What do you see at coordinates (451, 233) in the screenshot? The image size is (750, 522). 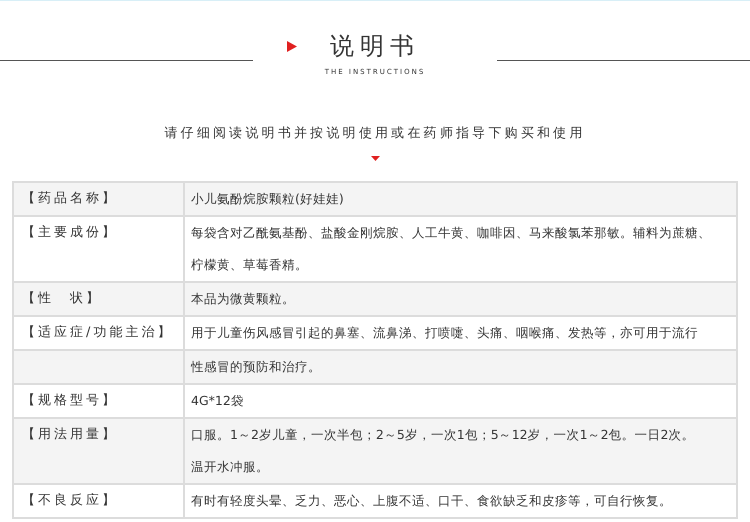 I see `row-text: 每袋含对乙酰氨基酚、盐酸金刚烷胺、人工牛黄、咖啡因、马来酸氯苯那敏。辅料为蔗糖、` at bounding box center [451, 233].